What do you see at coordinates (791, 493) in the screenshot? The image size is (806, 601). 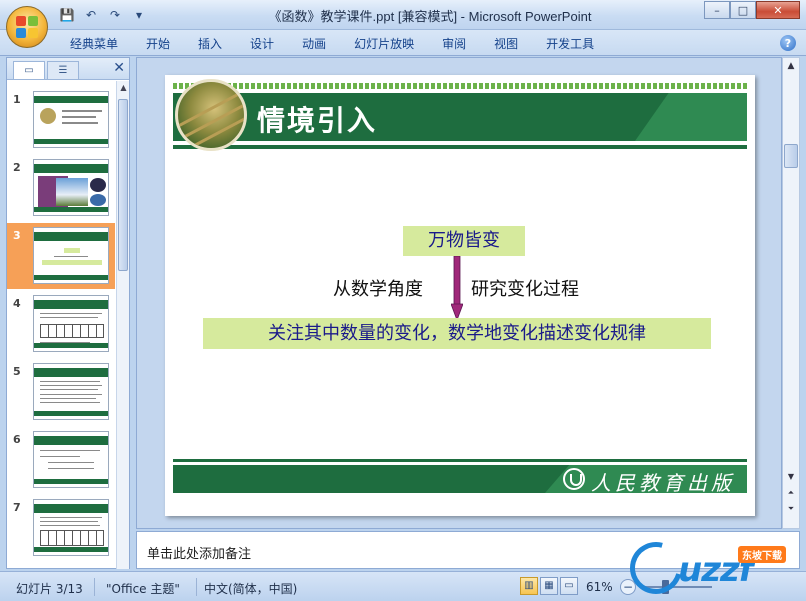 I see `previous-slide-icon: ⏶` at bounding box center [791, 493].